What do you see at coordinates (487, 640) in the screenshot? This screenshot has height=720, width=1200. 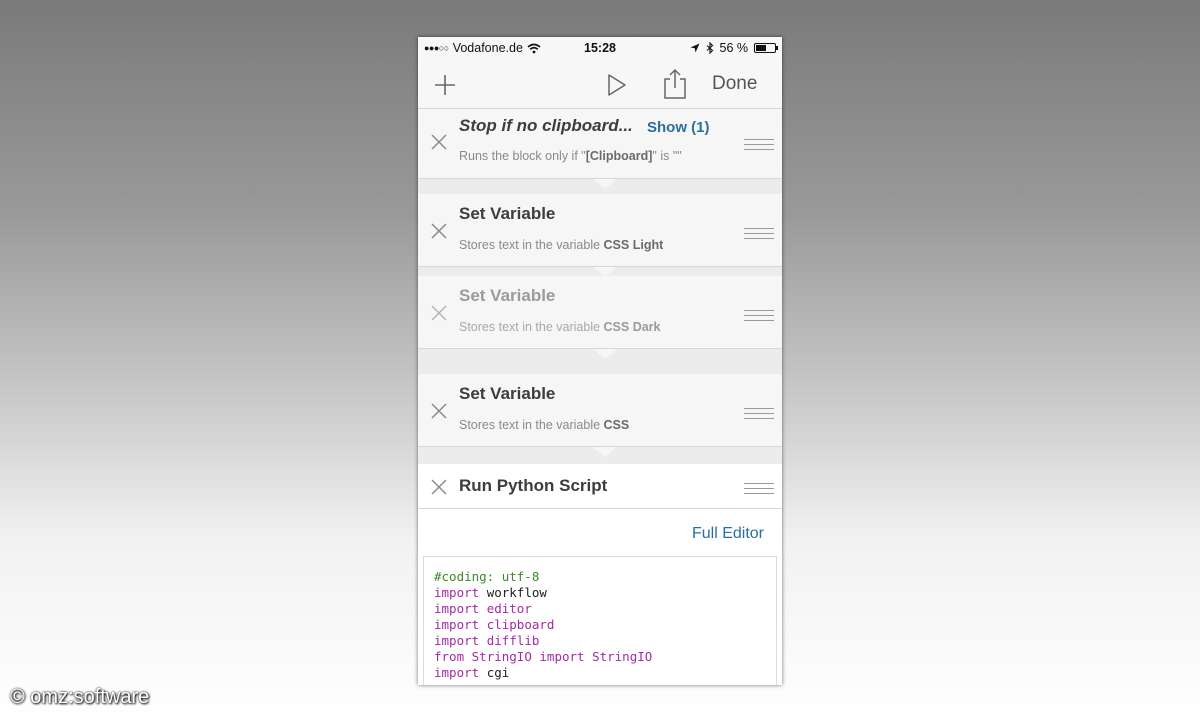 I see `code-line: import difflib` at bounding box center [487, 640].